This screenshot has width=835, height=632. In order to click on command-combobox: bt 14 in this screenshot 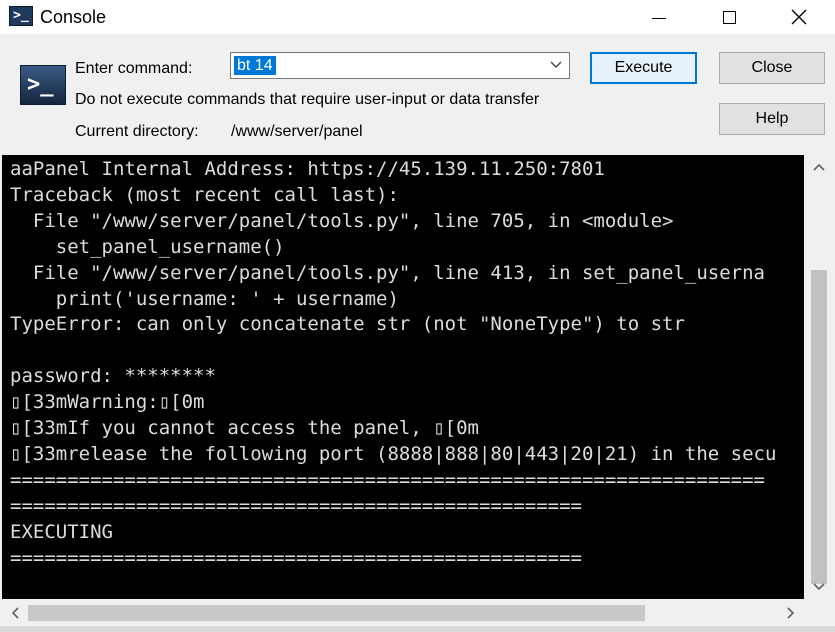, I will do `click(400, 65)`.